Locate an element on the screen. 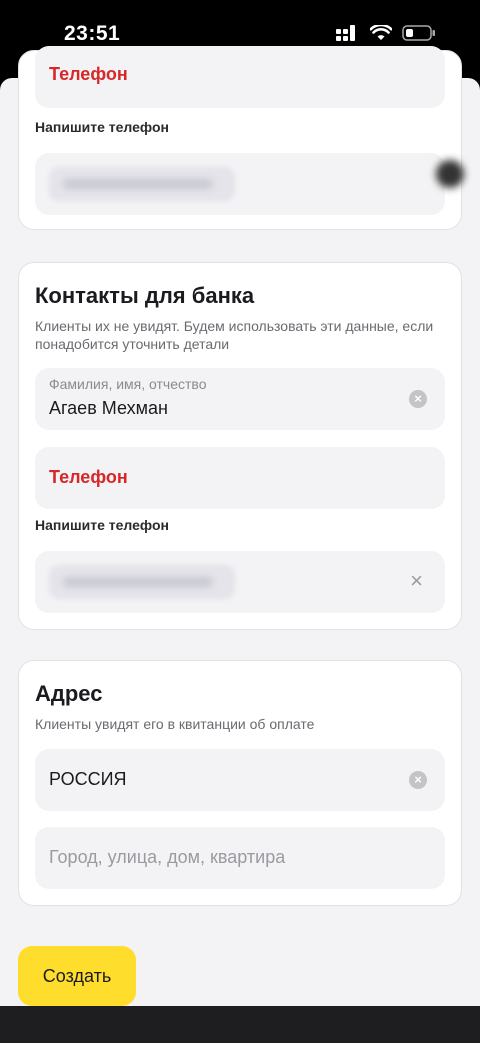  street-address-placeholder: Город, улица, дом, квартира is located at coordinates (167, 857).